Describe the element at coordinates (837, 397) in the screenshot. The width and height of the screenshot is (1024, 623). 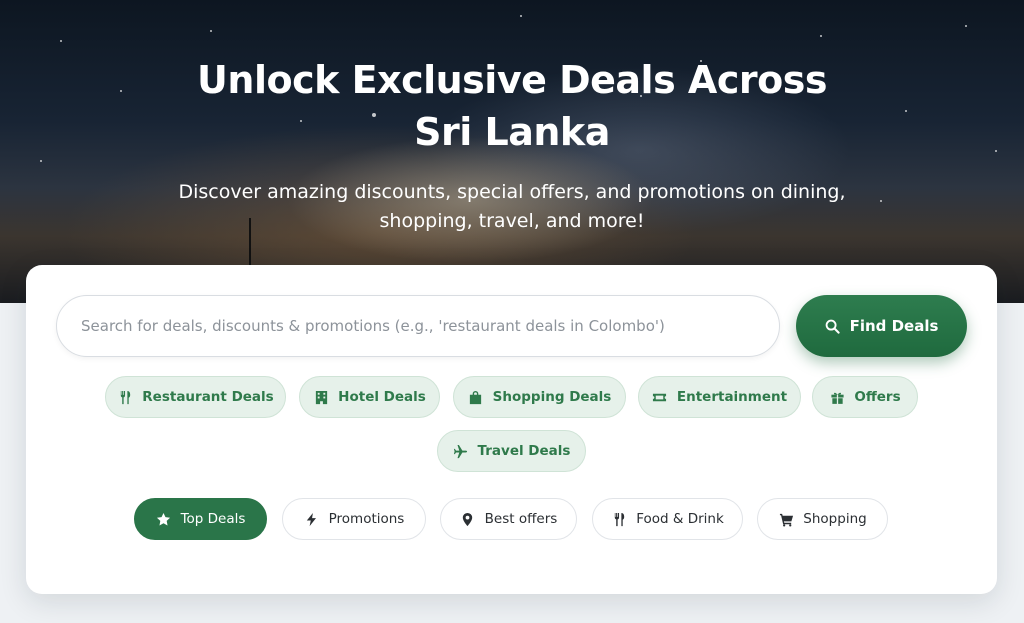
I see `gift-icon` at that location.